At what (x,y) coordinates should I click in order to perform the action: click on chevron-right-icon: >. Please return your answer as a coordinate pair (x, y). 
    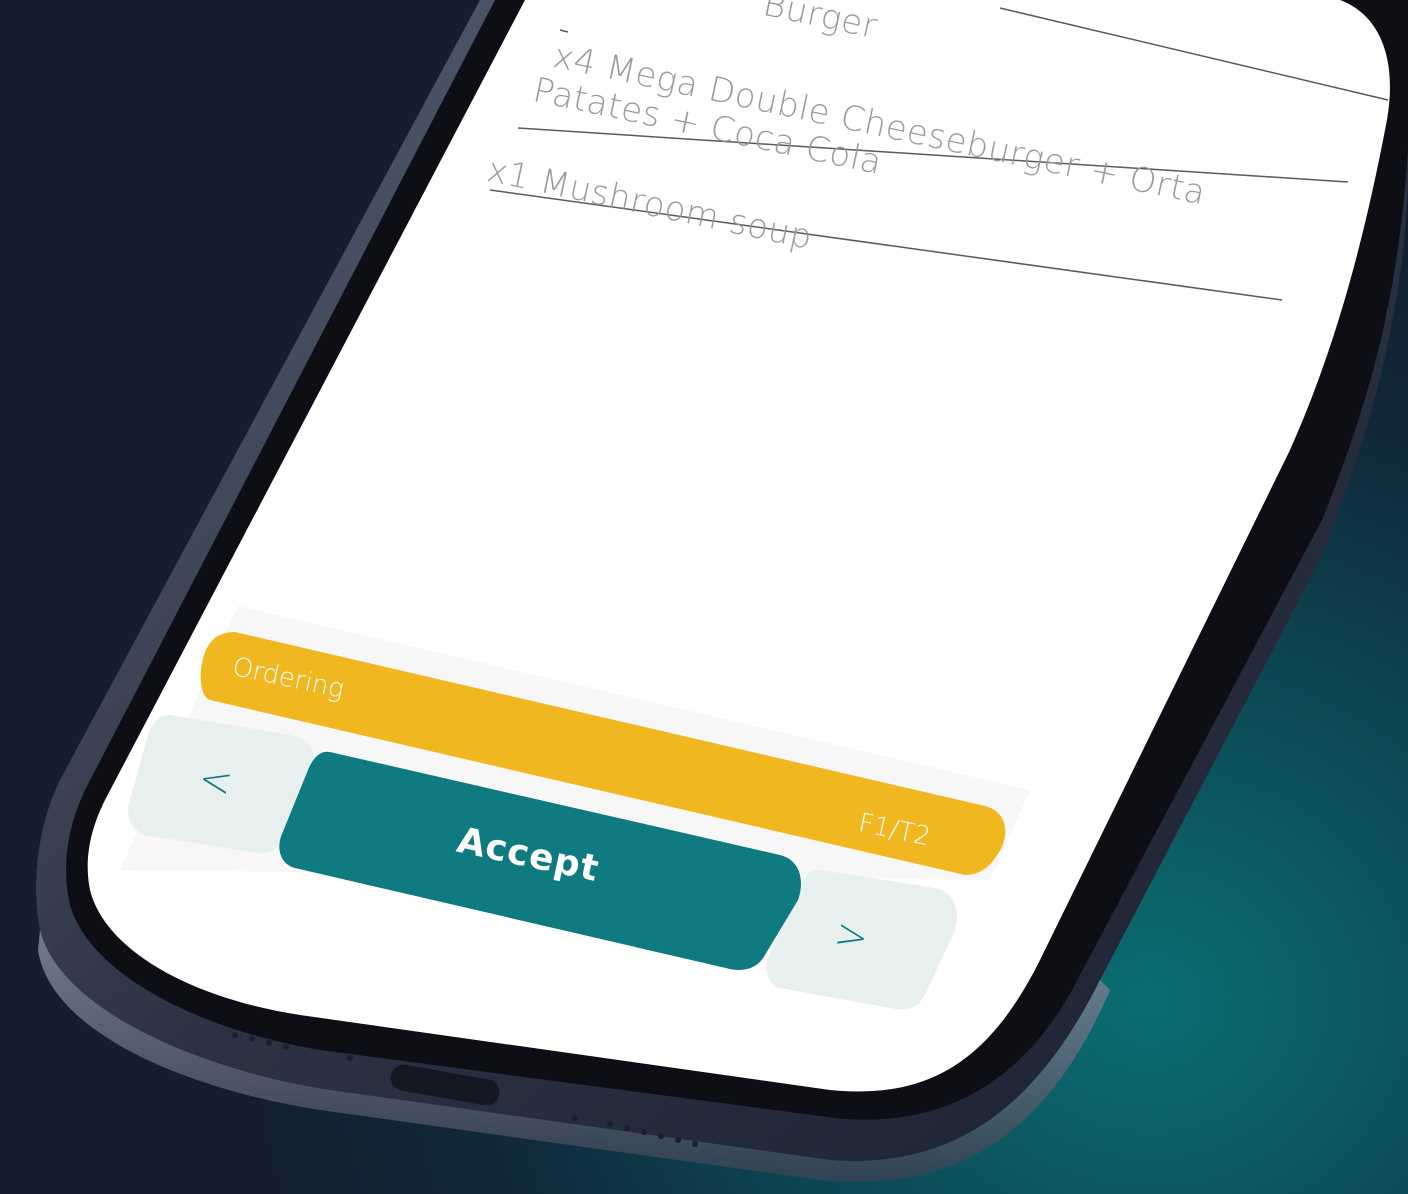
    Looking at the image, I should click on (851, 936).